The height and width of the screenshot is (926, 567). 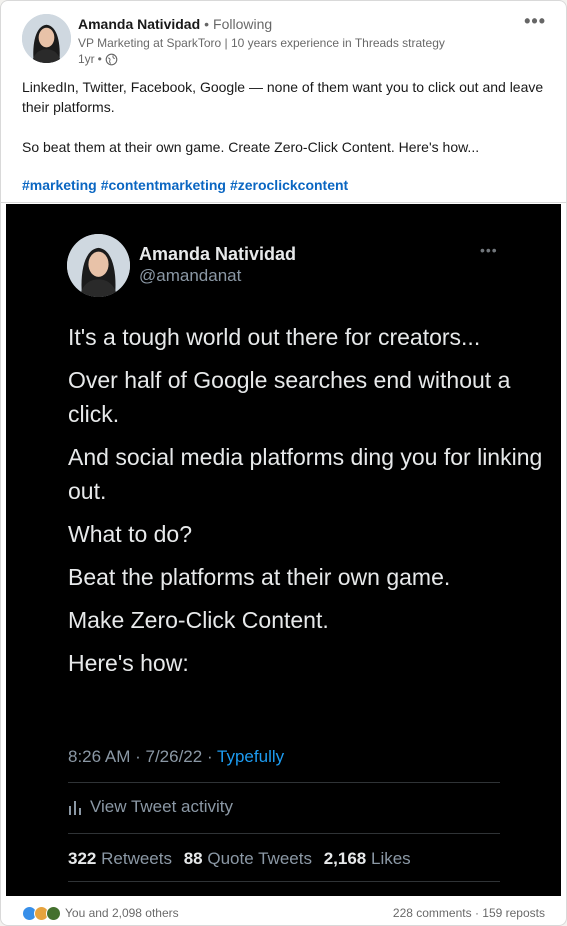 I want to click on divider, so click(x=283, y=202).